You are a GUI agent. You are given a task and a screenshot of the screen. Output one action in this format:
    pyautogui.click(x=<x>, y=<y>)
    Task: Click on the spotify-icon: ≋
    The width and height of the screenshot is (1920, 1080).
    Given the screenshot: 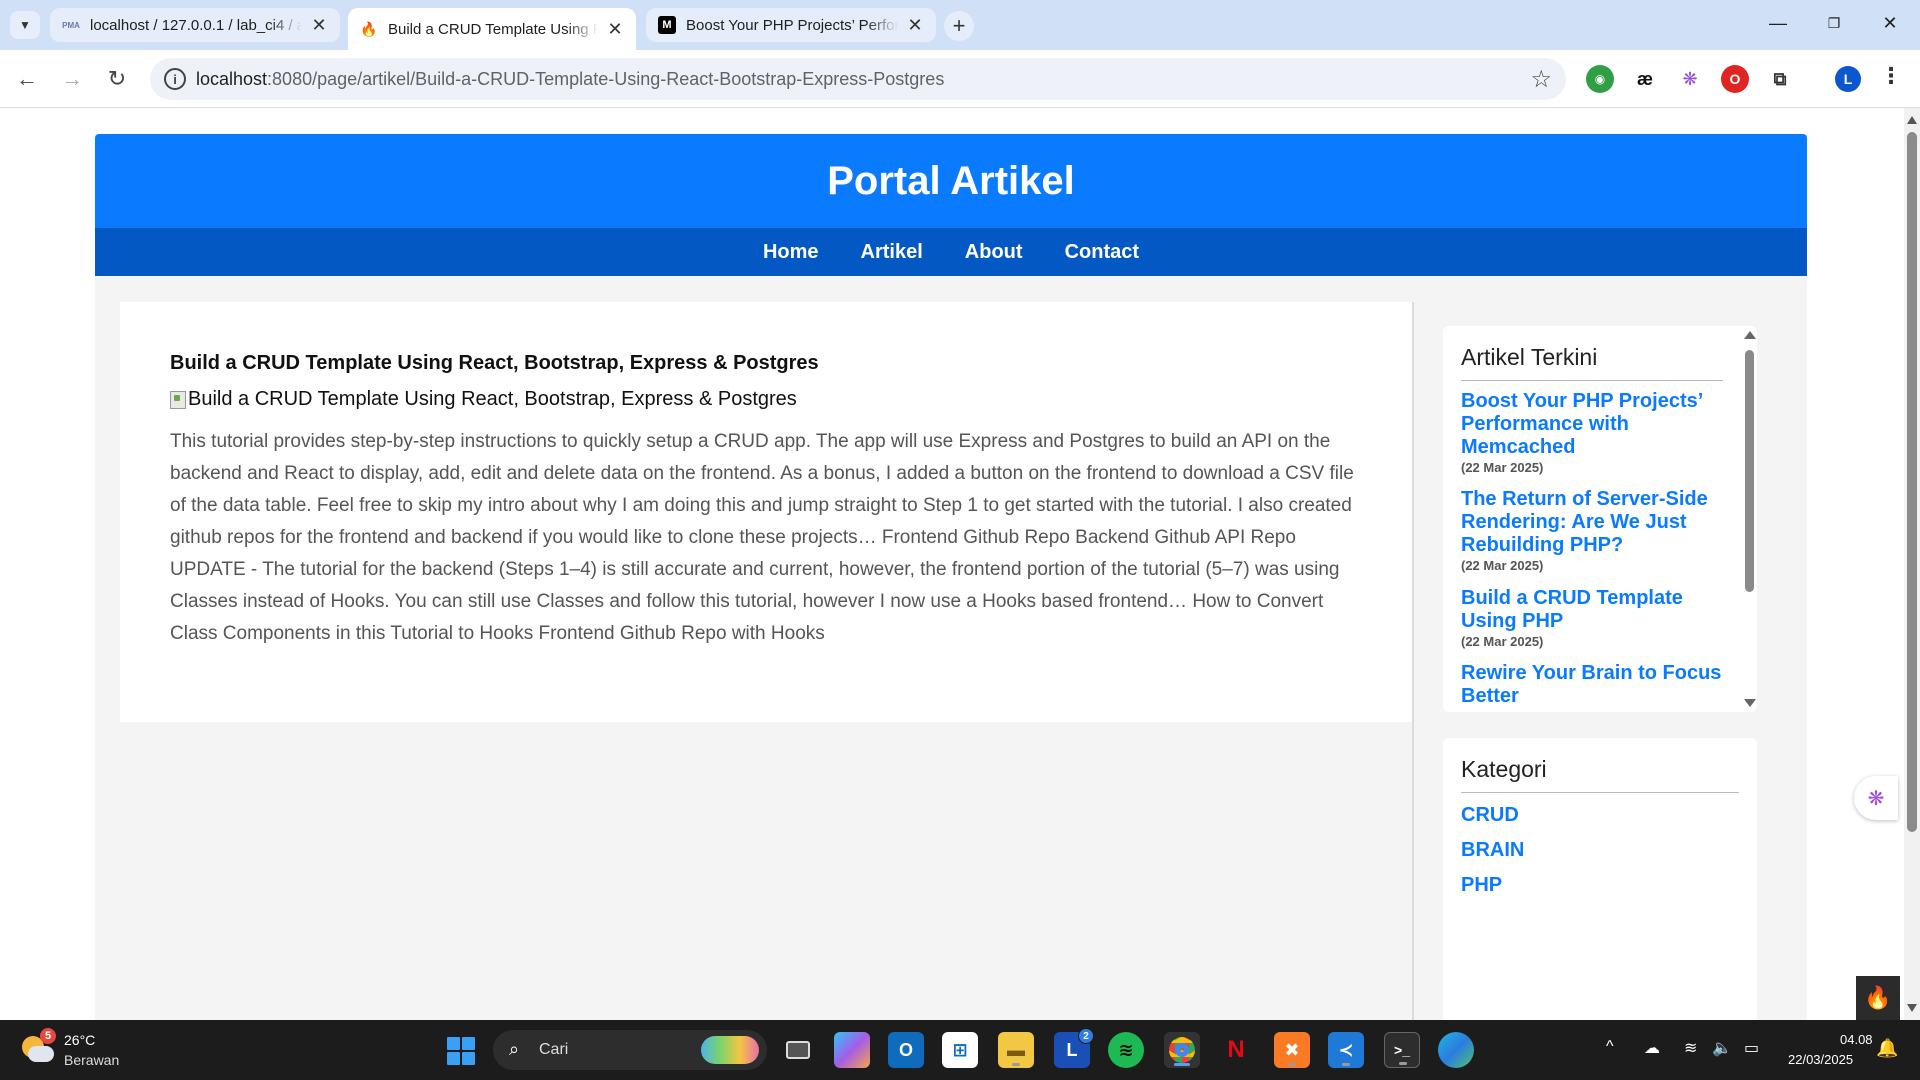 What is the action you would take?
    pyautogui.click(x=1126, y=1050)
    